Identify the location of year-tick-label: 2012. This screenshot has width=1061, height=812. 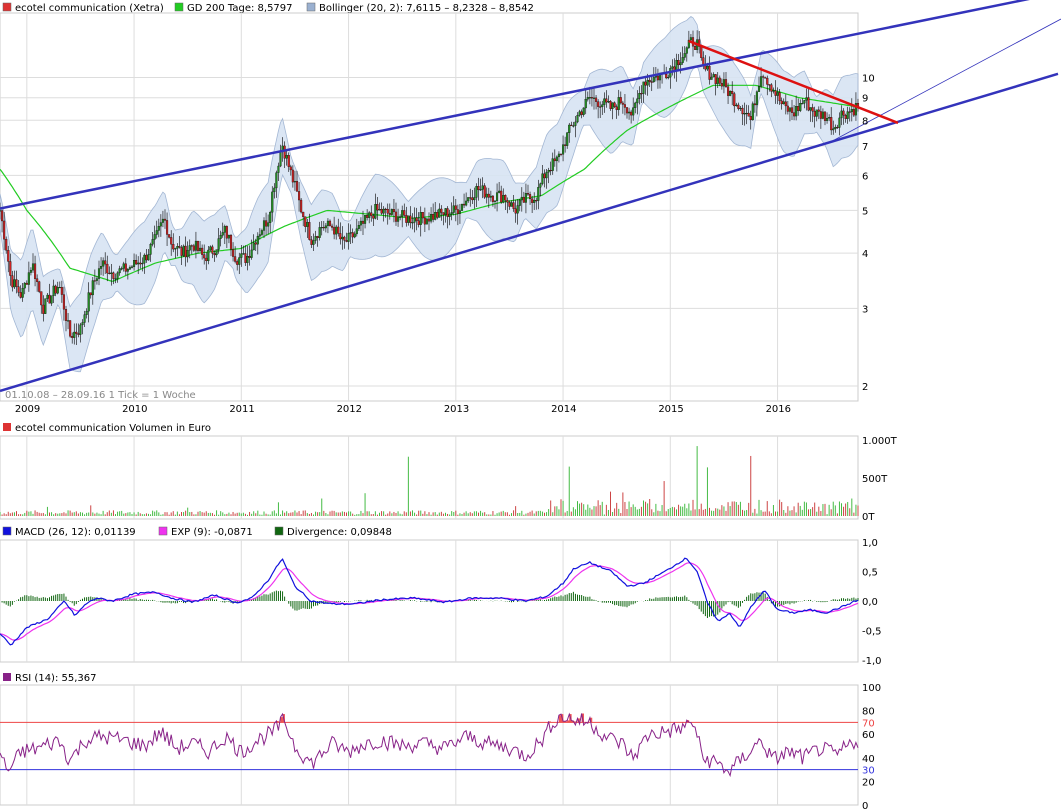
(349, 409).